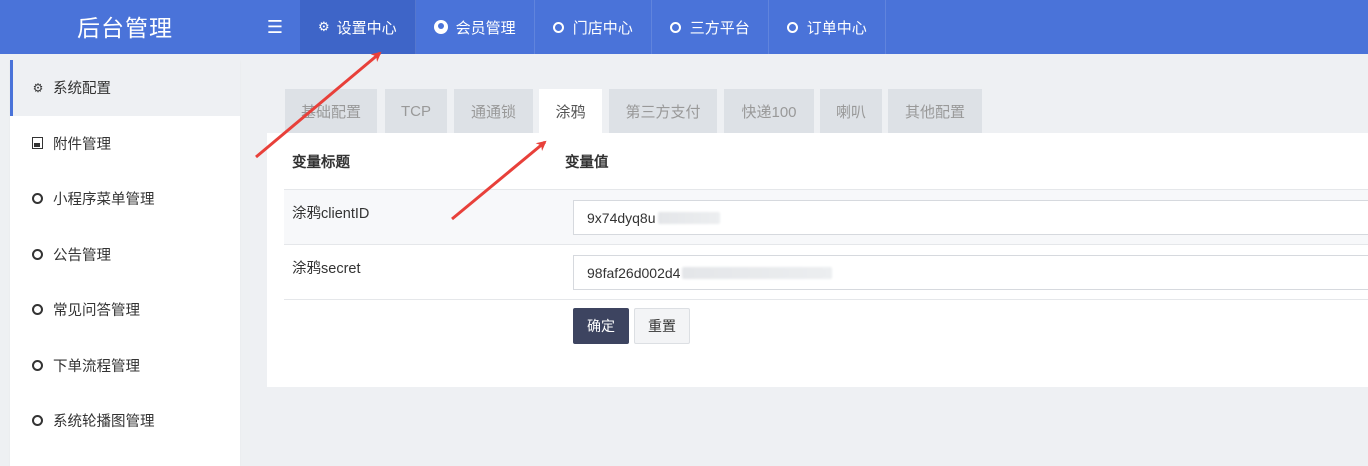  What do you see at coordinates (324, 26) in the screenshot?
I see `gears-icon: ⚙` at bounding box center [324, 26].